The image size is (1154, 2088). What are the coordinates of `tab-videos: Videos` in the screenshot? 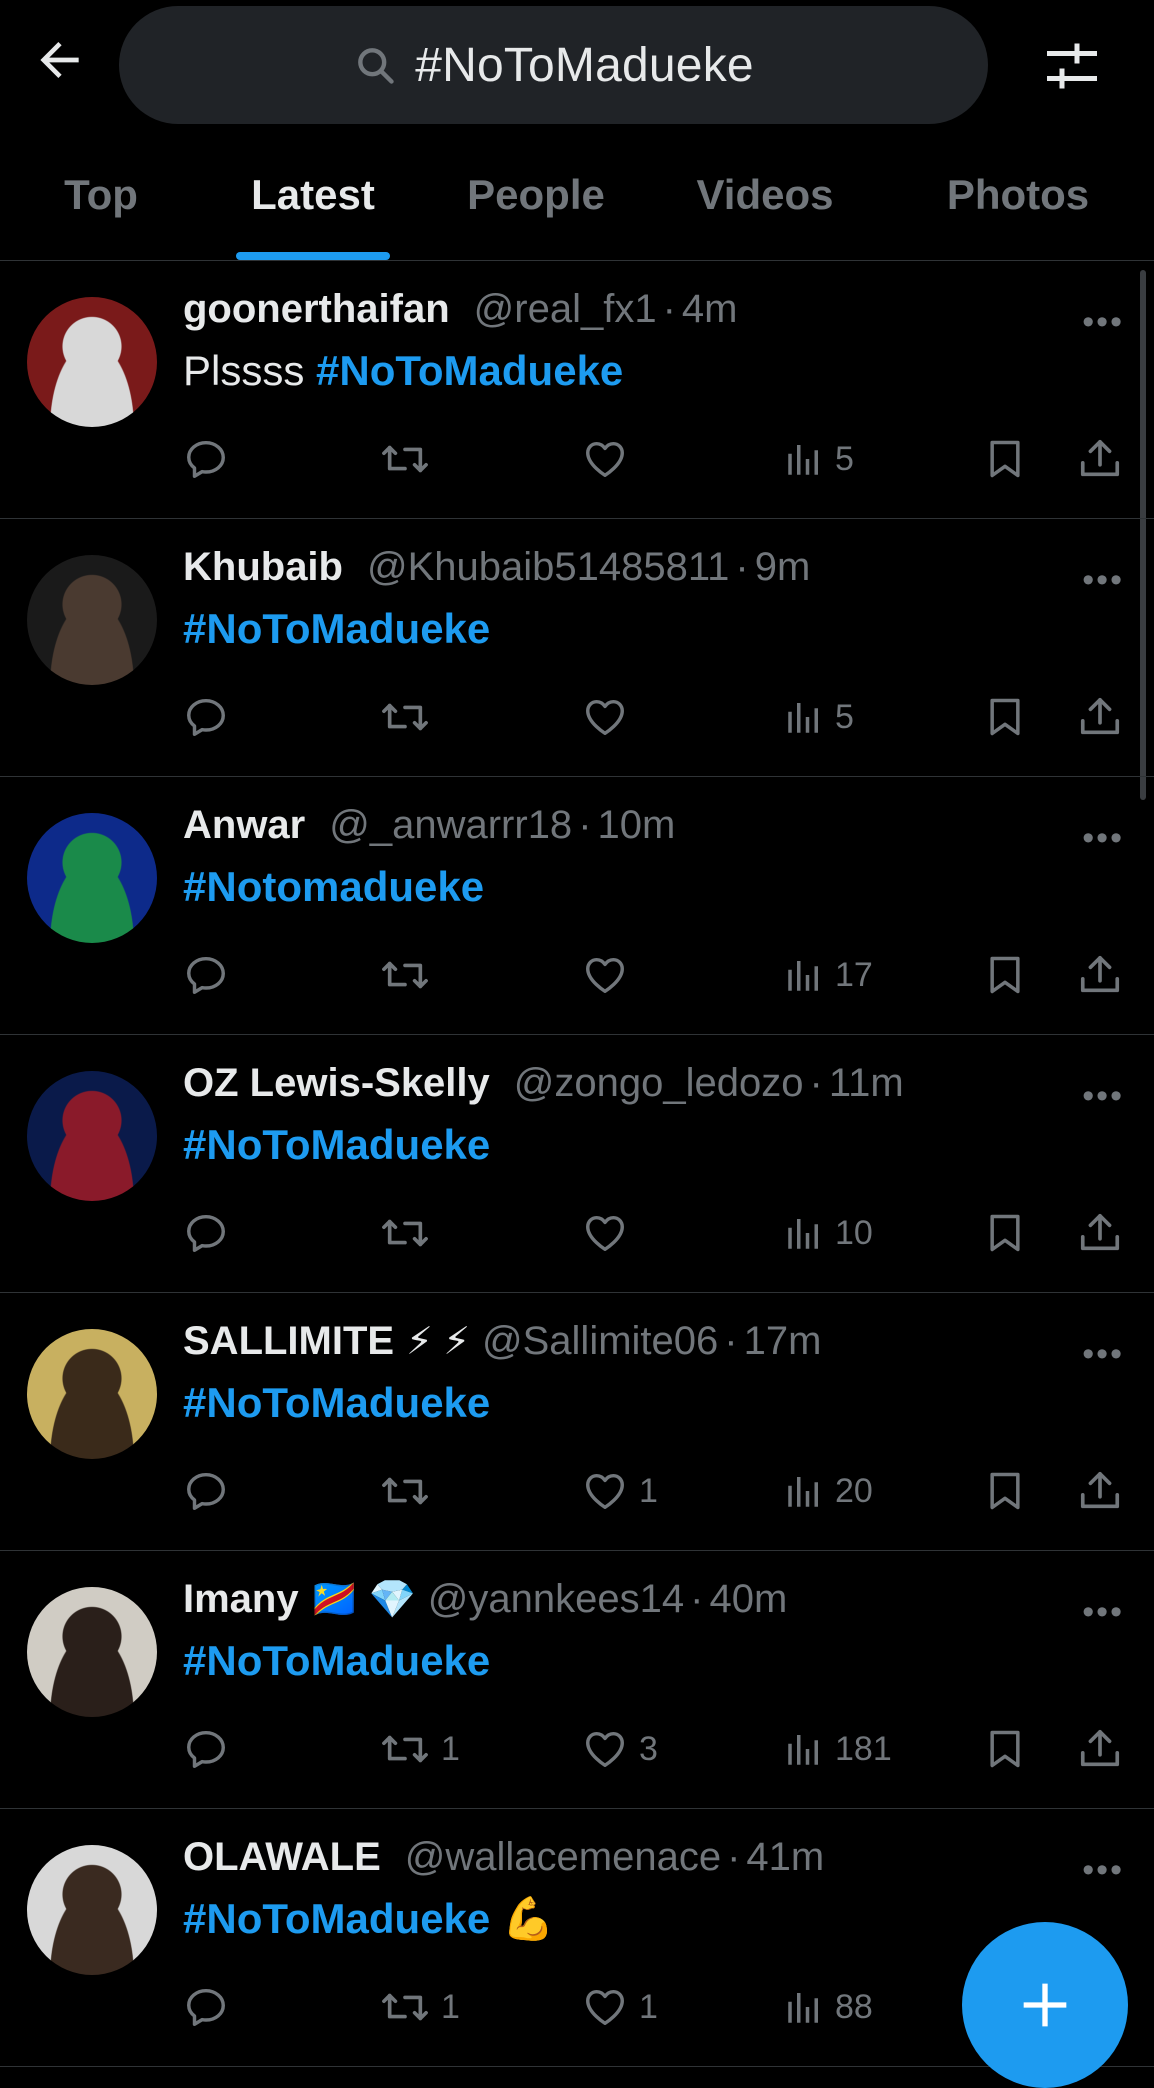 It's located at (765, 195).